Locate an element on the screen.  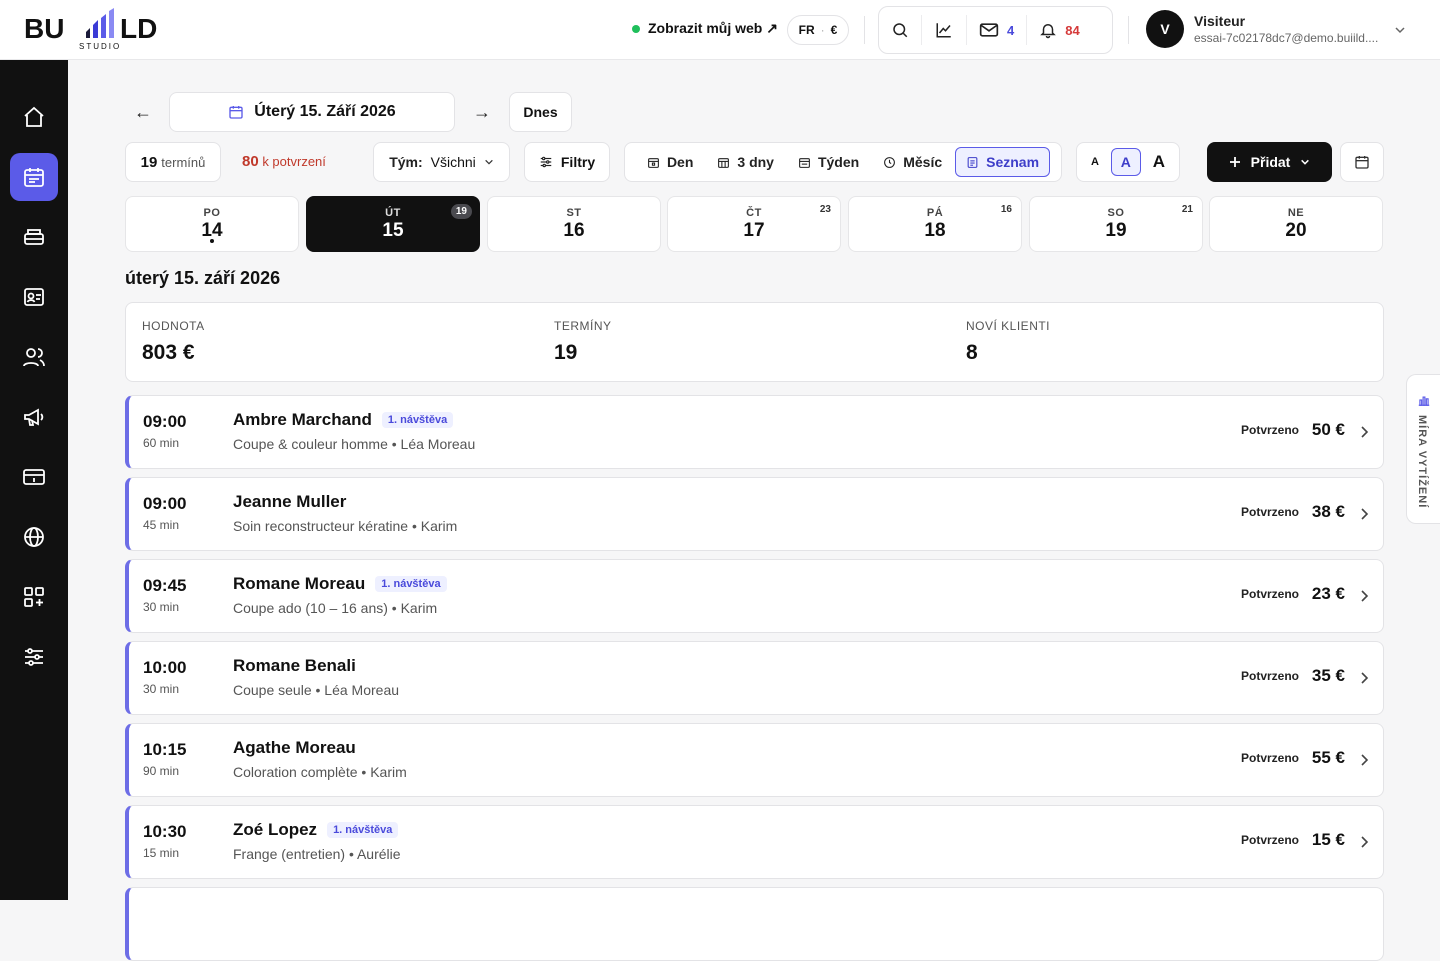
sidebar-item-calendar is located at coordinates (34, 177).